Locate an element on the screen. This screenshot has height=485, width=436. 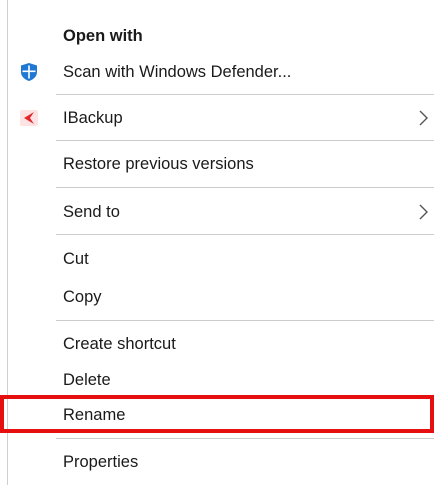
menu-item-label: Restore previous versions is located at coordinates (158, 164).